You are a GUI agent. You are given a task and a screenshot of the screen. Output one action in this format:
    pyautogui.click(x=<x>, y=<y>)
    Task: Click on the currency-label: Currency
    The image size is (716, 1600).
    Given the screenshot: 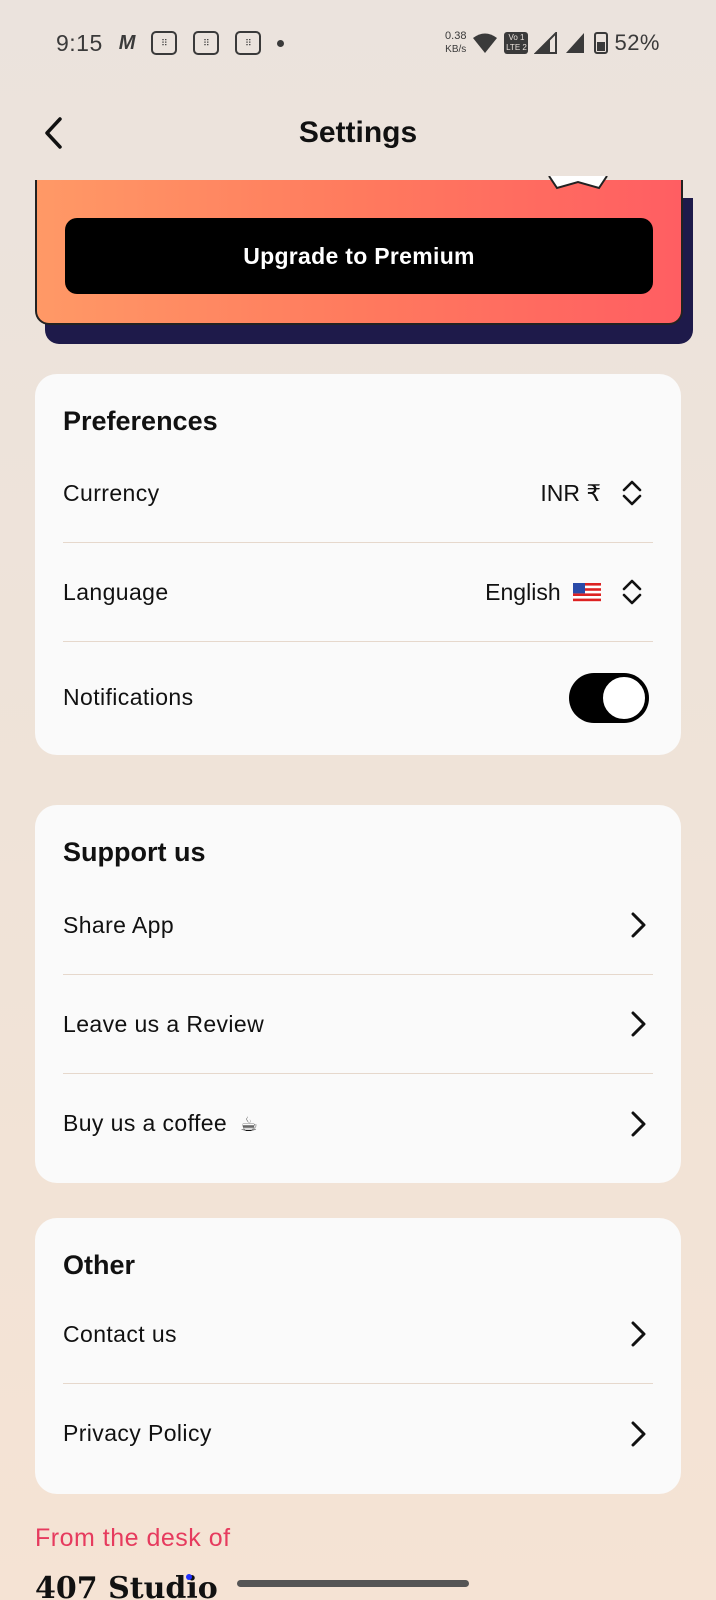 What is the action you would take?
    pyautogui.click(x=111, y=493)
    